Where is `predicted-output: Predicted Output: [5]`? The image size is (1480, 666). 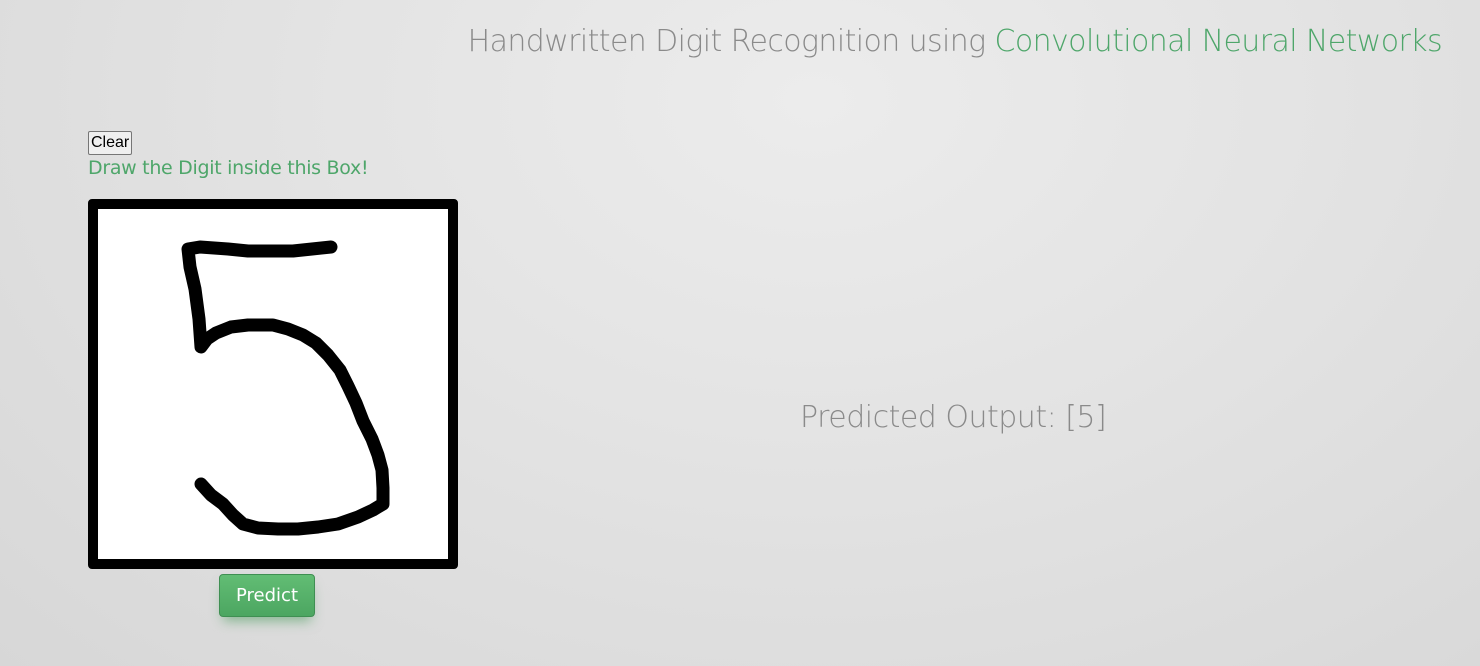 predicted-output: Predicted Output: [5] is located at coordinates (953, 417).